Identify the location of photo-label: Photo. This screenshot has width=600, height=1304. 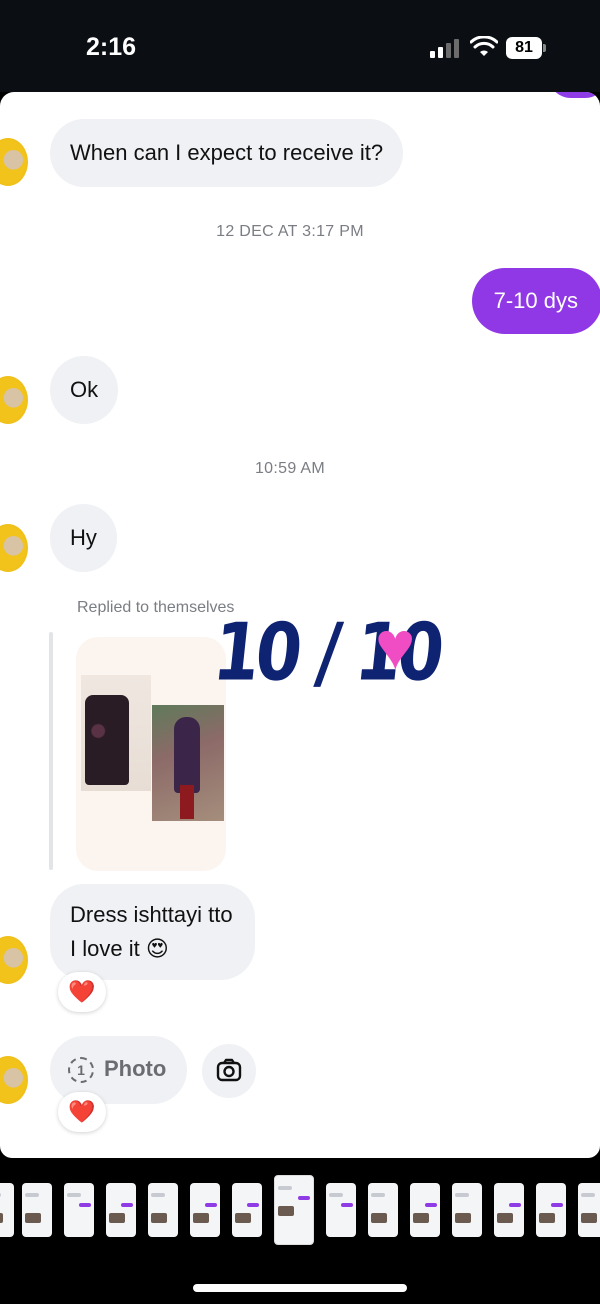
(135, 1068).